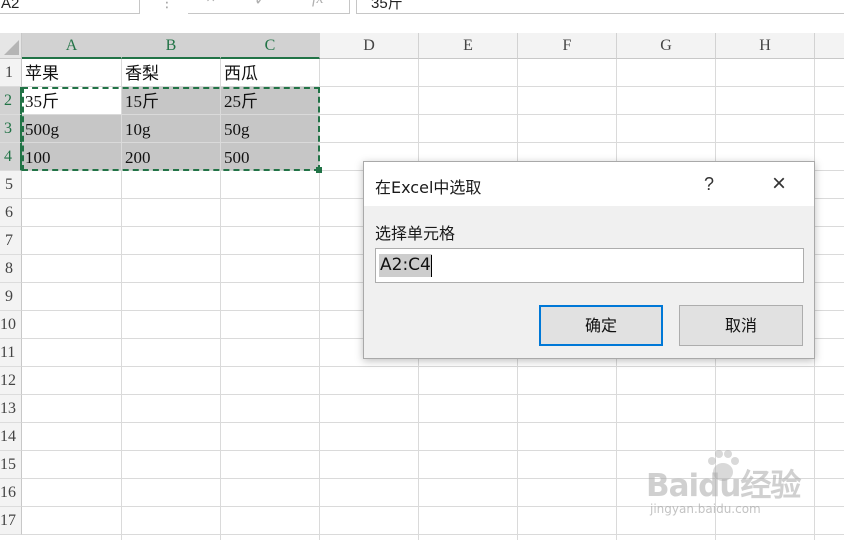 This screenshot has width=844, height=540. I want to click on row-header-2: 2, so click(11, 101).